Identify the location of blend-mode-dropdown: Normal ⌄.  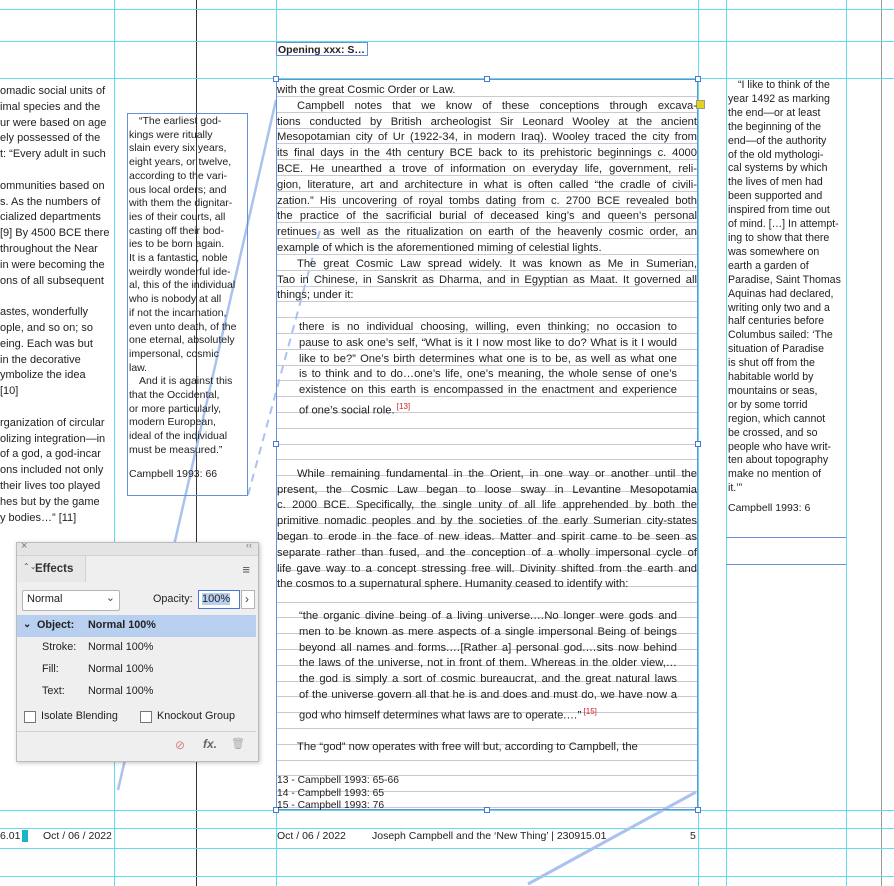
(71, 600).